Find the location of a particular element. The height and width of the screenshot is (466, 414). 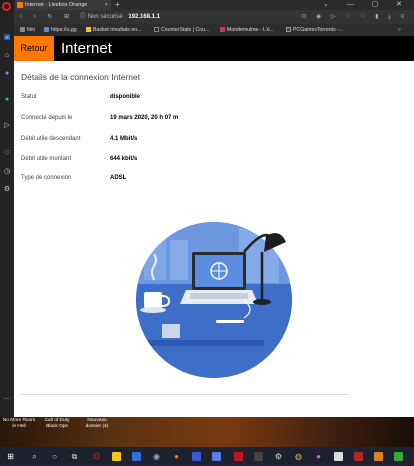

origin-icon: ● is located at coordinates (176, 456).